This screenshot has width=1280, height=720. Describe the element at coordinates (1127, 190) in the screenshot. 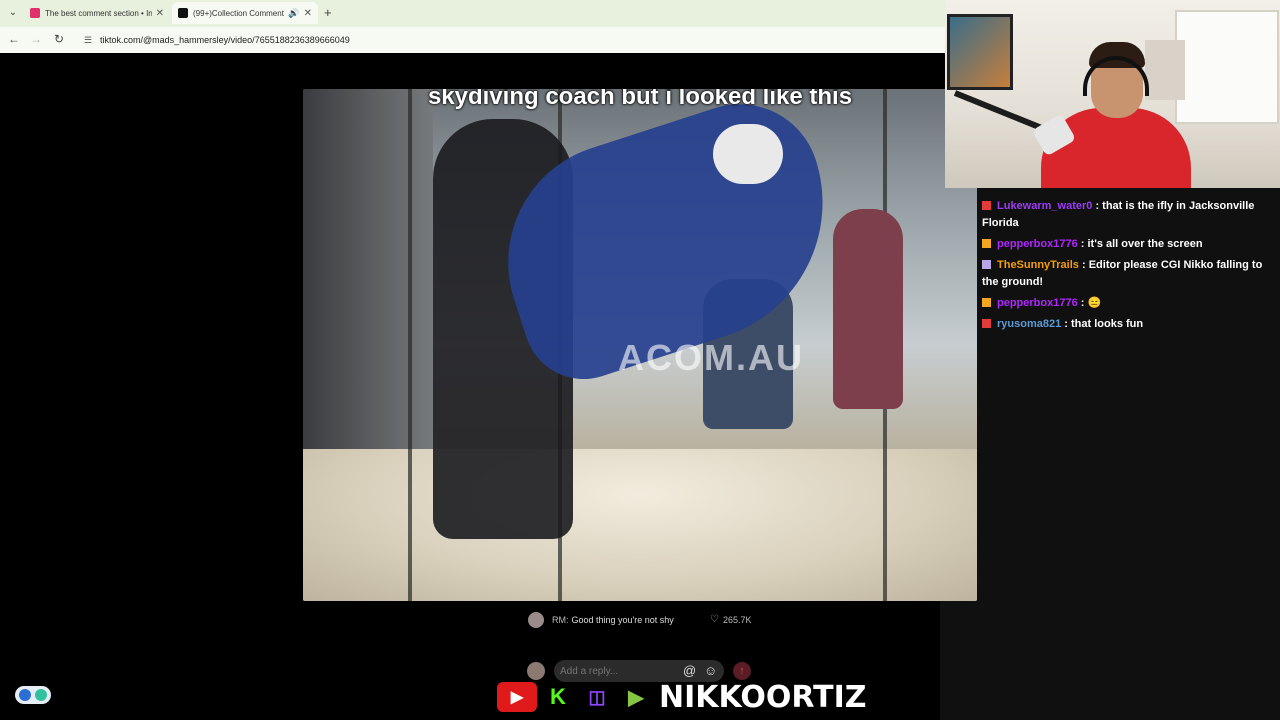

I see `chat-message-partial` at that location.